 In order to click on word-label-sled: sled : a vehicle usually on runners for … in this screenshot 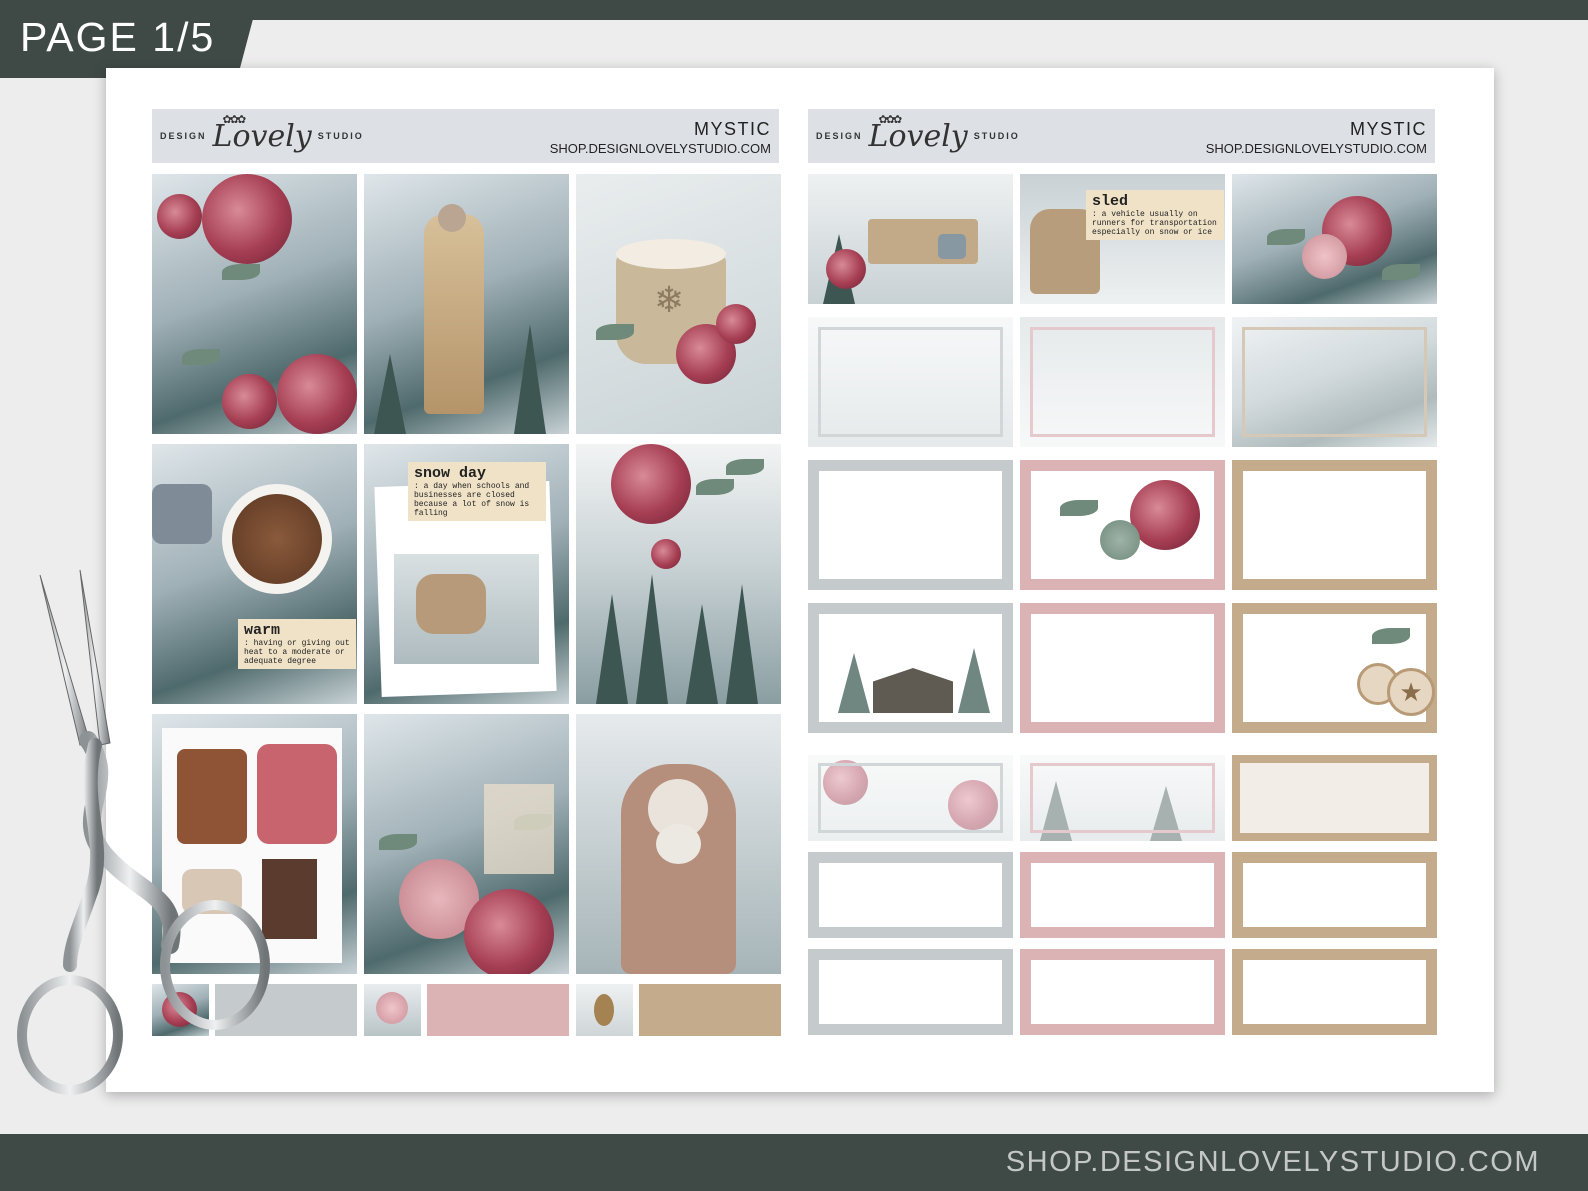, I will do `click(1155, 215)`.